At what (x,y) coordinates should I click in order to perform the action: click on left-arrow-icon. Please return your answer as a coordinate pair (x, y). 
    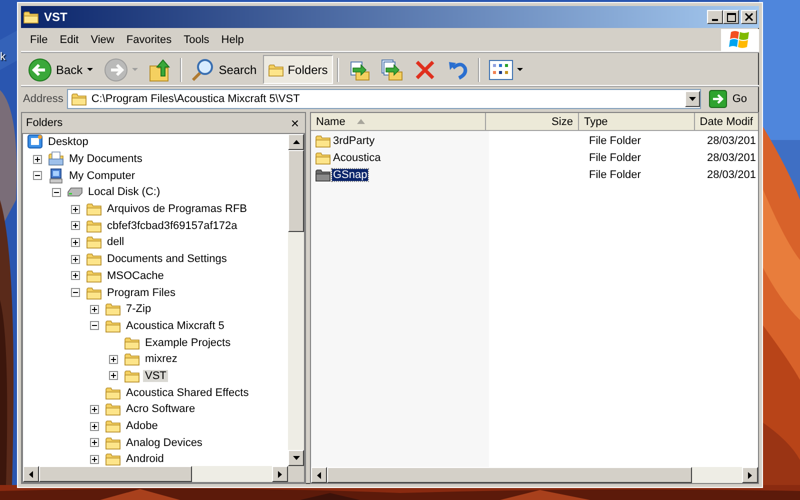
    Looking at the image, I should click on (31, 474).